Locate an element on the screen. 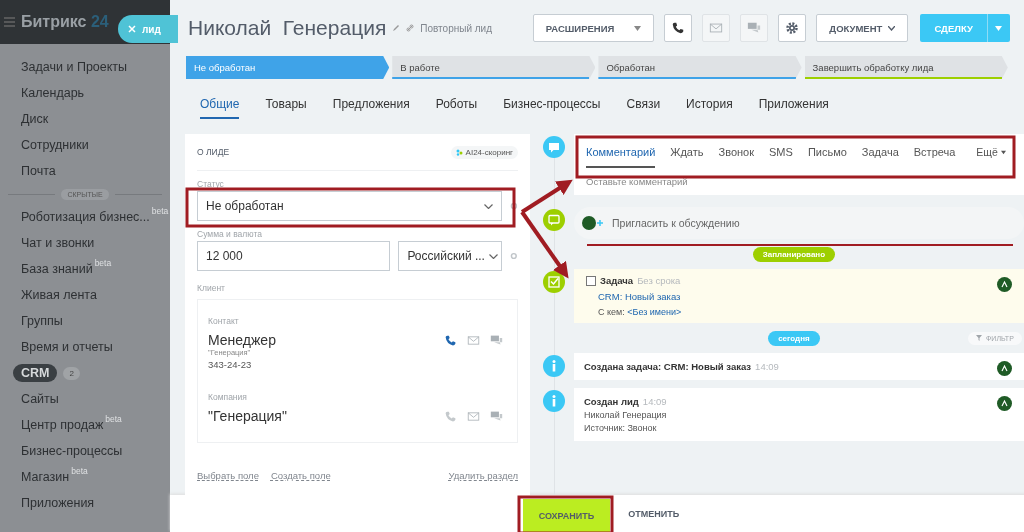 This screenshot has height=532, width=1024. sidebar-item: Календарь is located at coordinates (53, 93).